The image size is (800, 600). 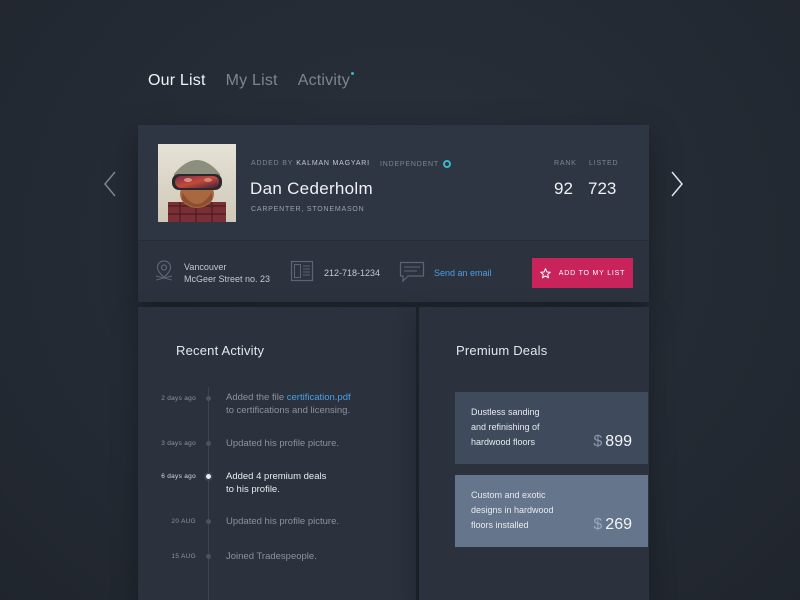 What do you see at coordinates (311, 188) in the screenshot?
I see `profile-name: Dan Cederholm` at bounding box center [311, 188].